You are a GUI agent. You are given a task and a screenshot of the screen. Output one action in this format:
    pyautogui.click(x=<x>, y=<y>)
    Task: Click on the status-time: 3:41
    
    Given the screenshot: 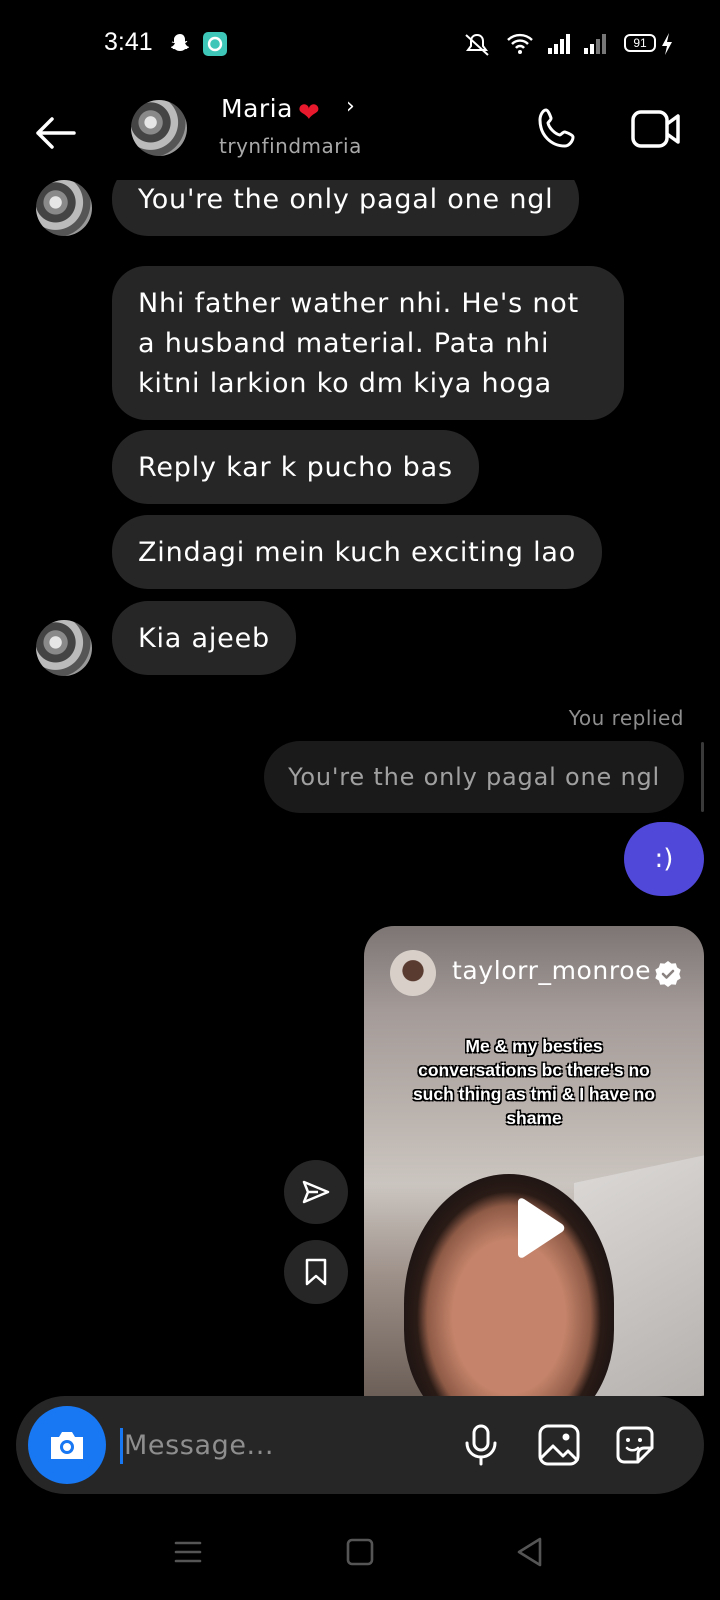 What is the action you would take?
    pyautogui.click(x=128, y=42)
    